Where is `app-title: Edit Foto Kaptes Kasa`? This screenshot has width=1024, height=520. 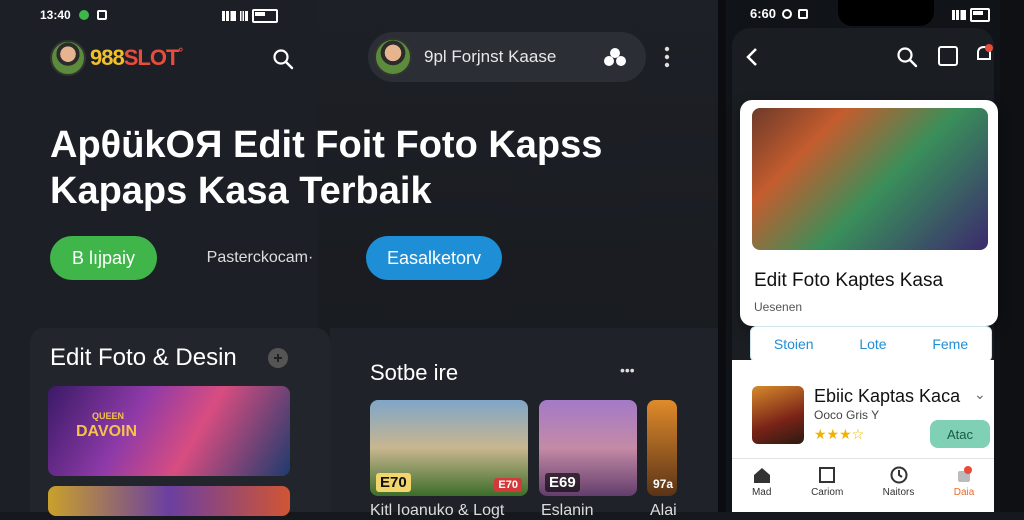 app-title: Edit Foto Kaptes Kasa is located at coordinates (849, 280).